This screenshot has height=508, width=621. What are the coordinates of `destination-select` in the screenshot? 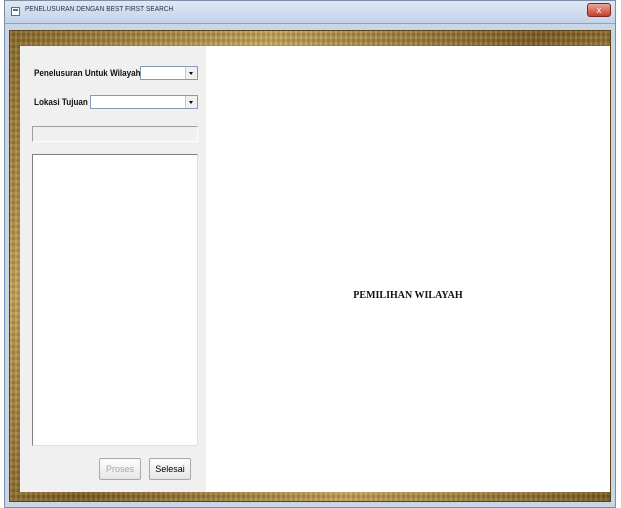 It's located at (144, 102).